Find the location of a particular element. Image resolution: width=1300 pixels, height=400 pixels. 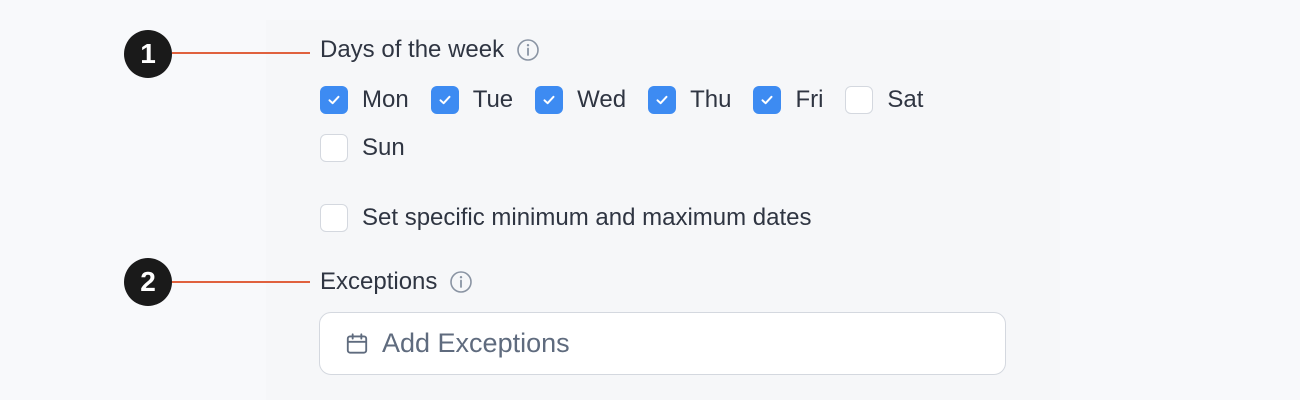

exceptions-label-row: Exceptions is located at coordinates (396, 282).